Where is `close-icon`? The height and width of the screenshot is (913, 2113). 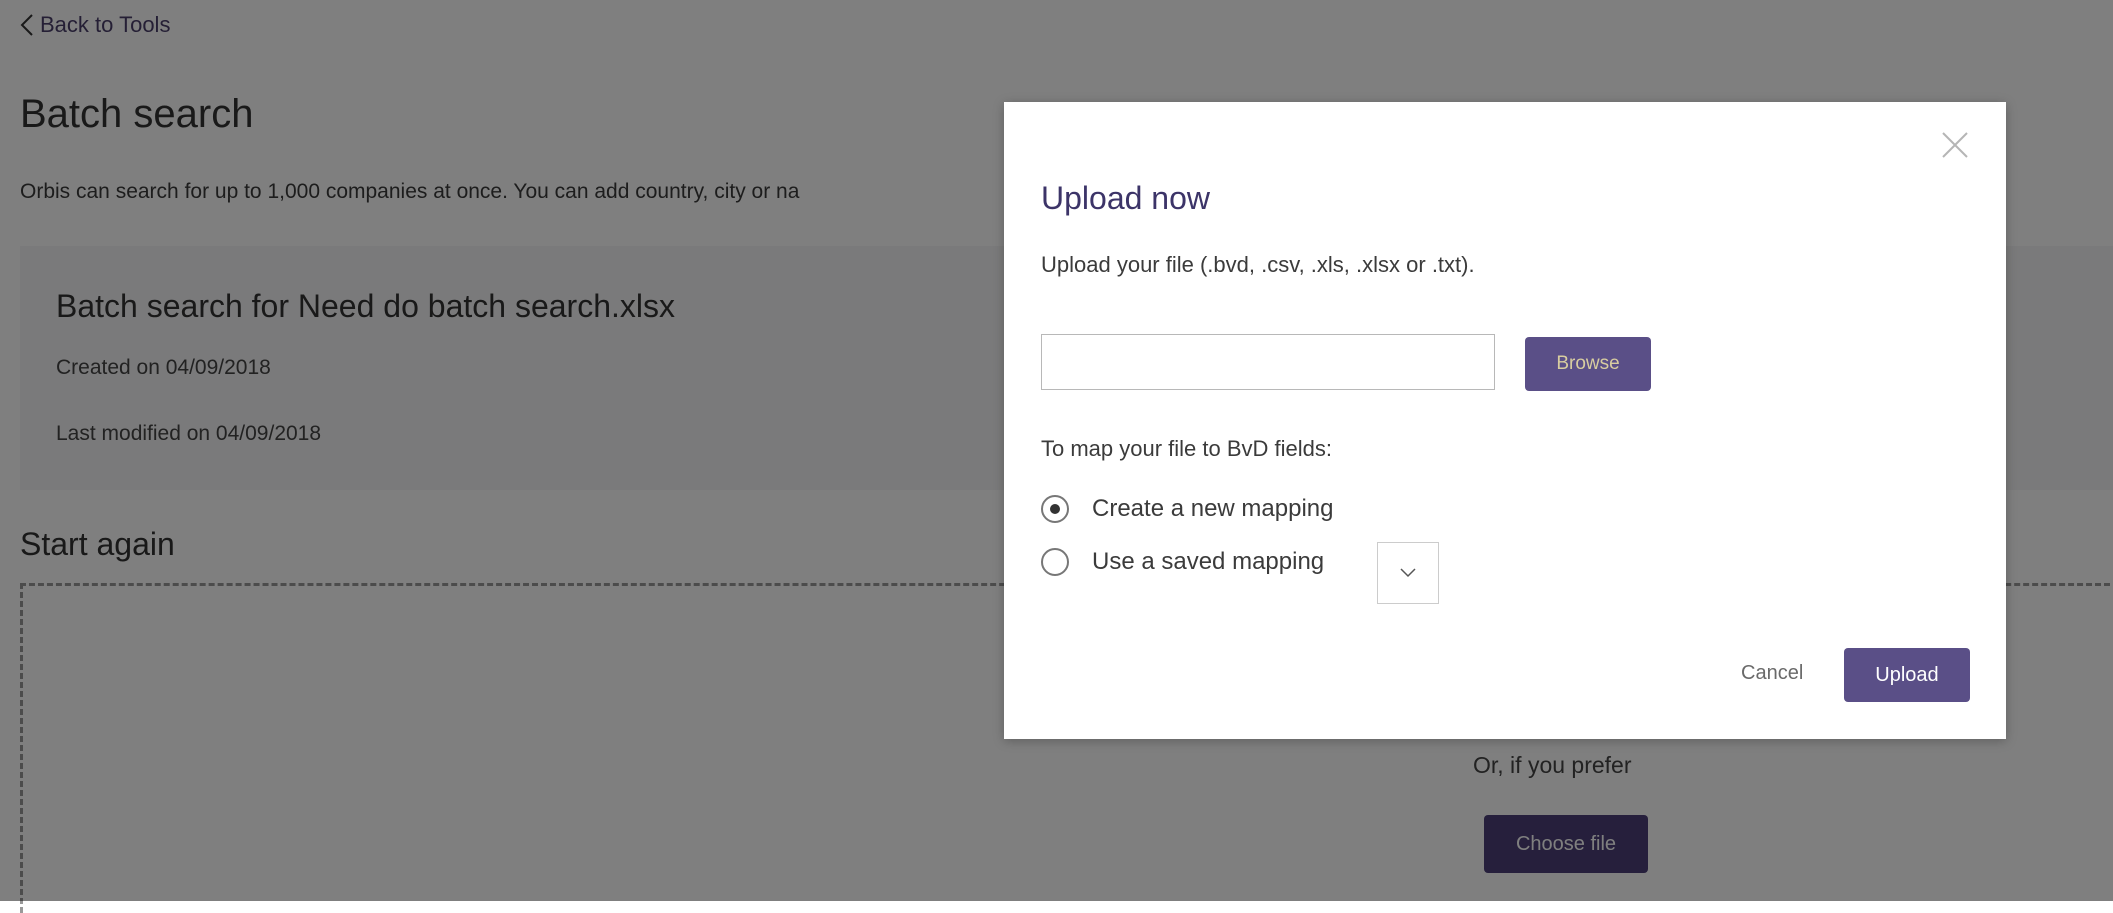 close-icon is located at coordinates (1955, 145).